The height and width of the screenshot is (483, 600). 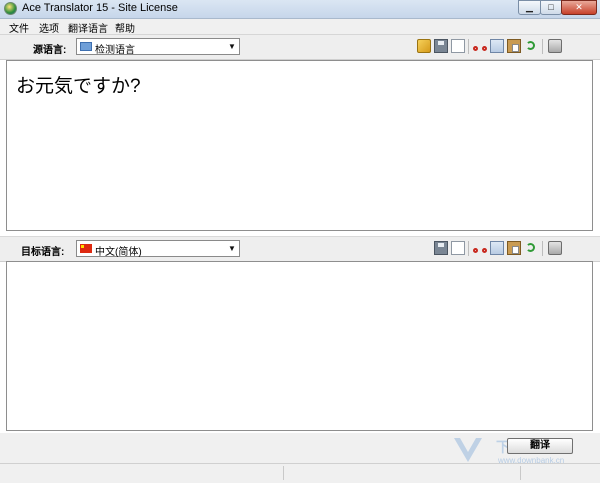 What do you see at coordinates (88, 27) in the screenshot?
I see `menu-translate-language: 翻译语言` at bounding box center [88, 27].